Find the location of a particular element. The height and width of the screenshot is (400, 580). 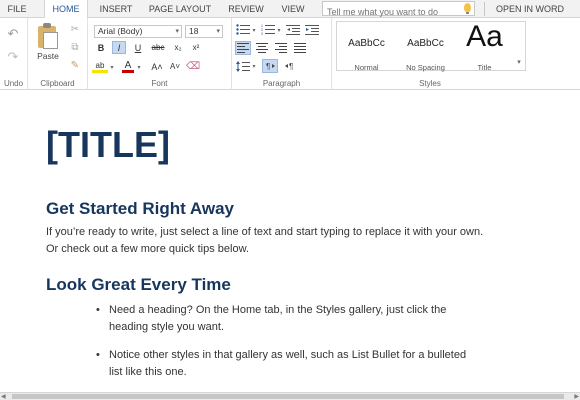

paste-button: Paste is located at coordinates (48, 42).